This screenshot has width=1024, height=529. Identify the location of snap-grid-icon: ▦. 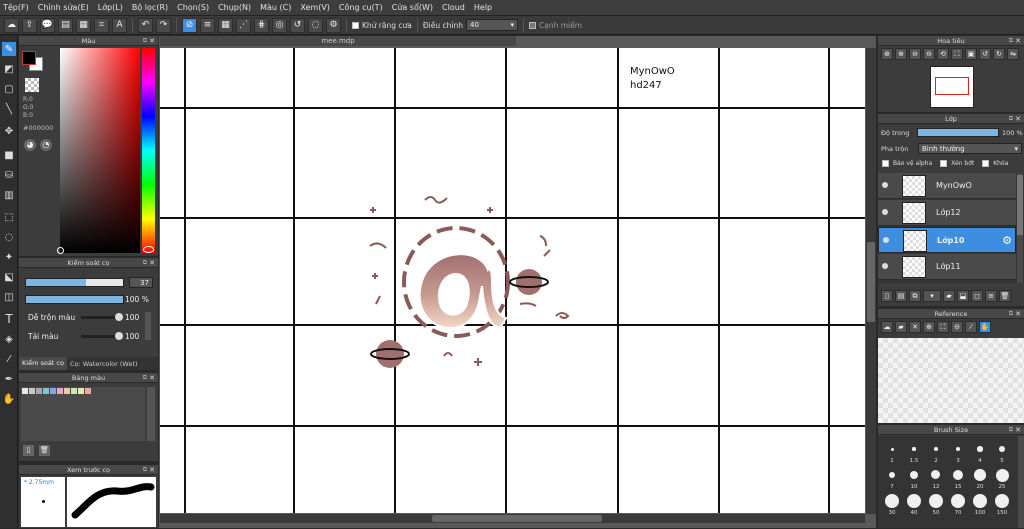
(225, 25).